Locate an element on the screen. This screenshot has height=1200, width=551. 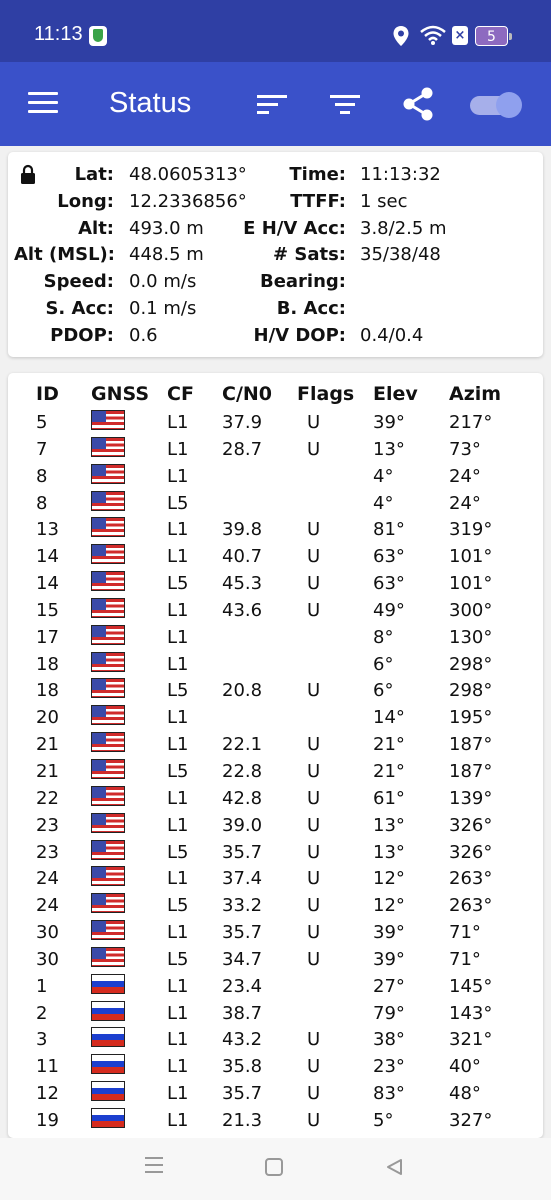
app-bar: Status is located at coordinates (275, 104).